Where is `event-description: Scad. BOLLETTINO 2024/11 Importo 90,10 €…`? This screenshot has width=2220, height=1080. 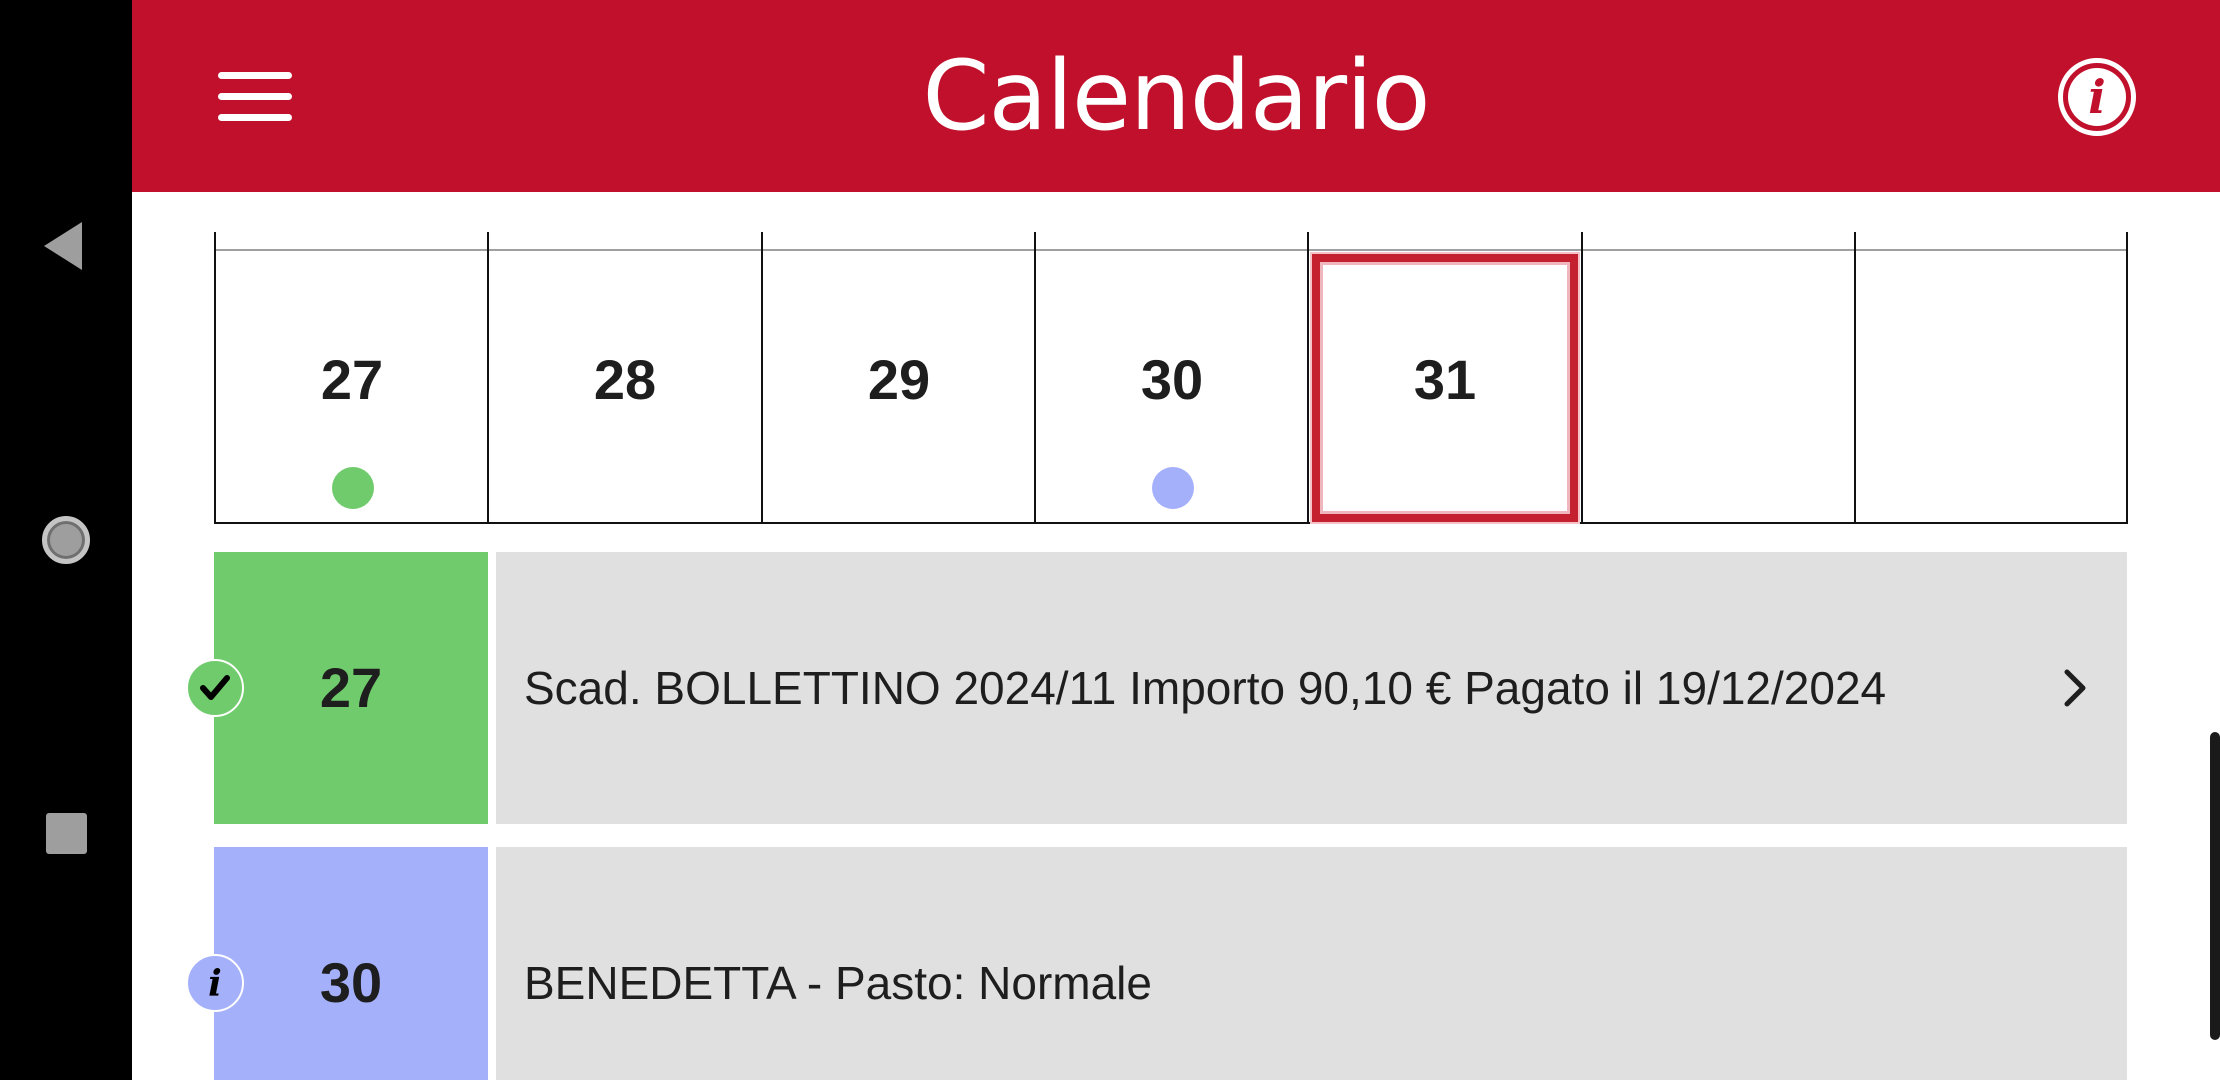
event-description: Scad. BOLLETTINO 2024/11 Importo 90,10 €… is located at coordinates (1205, 688).